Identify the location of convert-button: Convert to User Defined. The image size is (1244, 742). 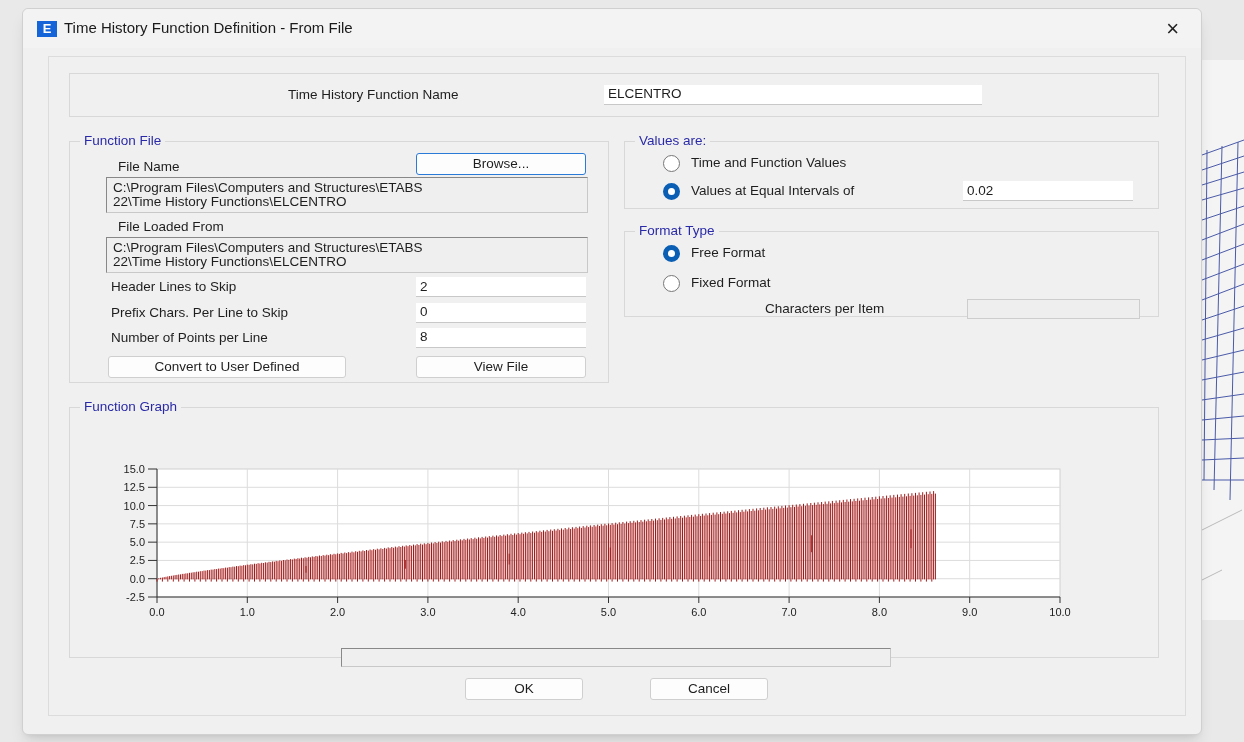
(227, 367).